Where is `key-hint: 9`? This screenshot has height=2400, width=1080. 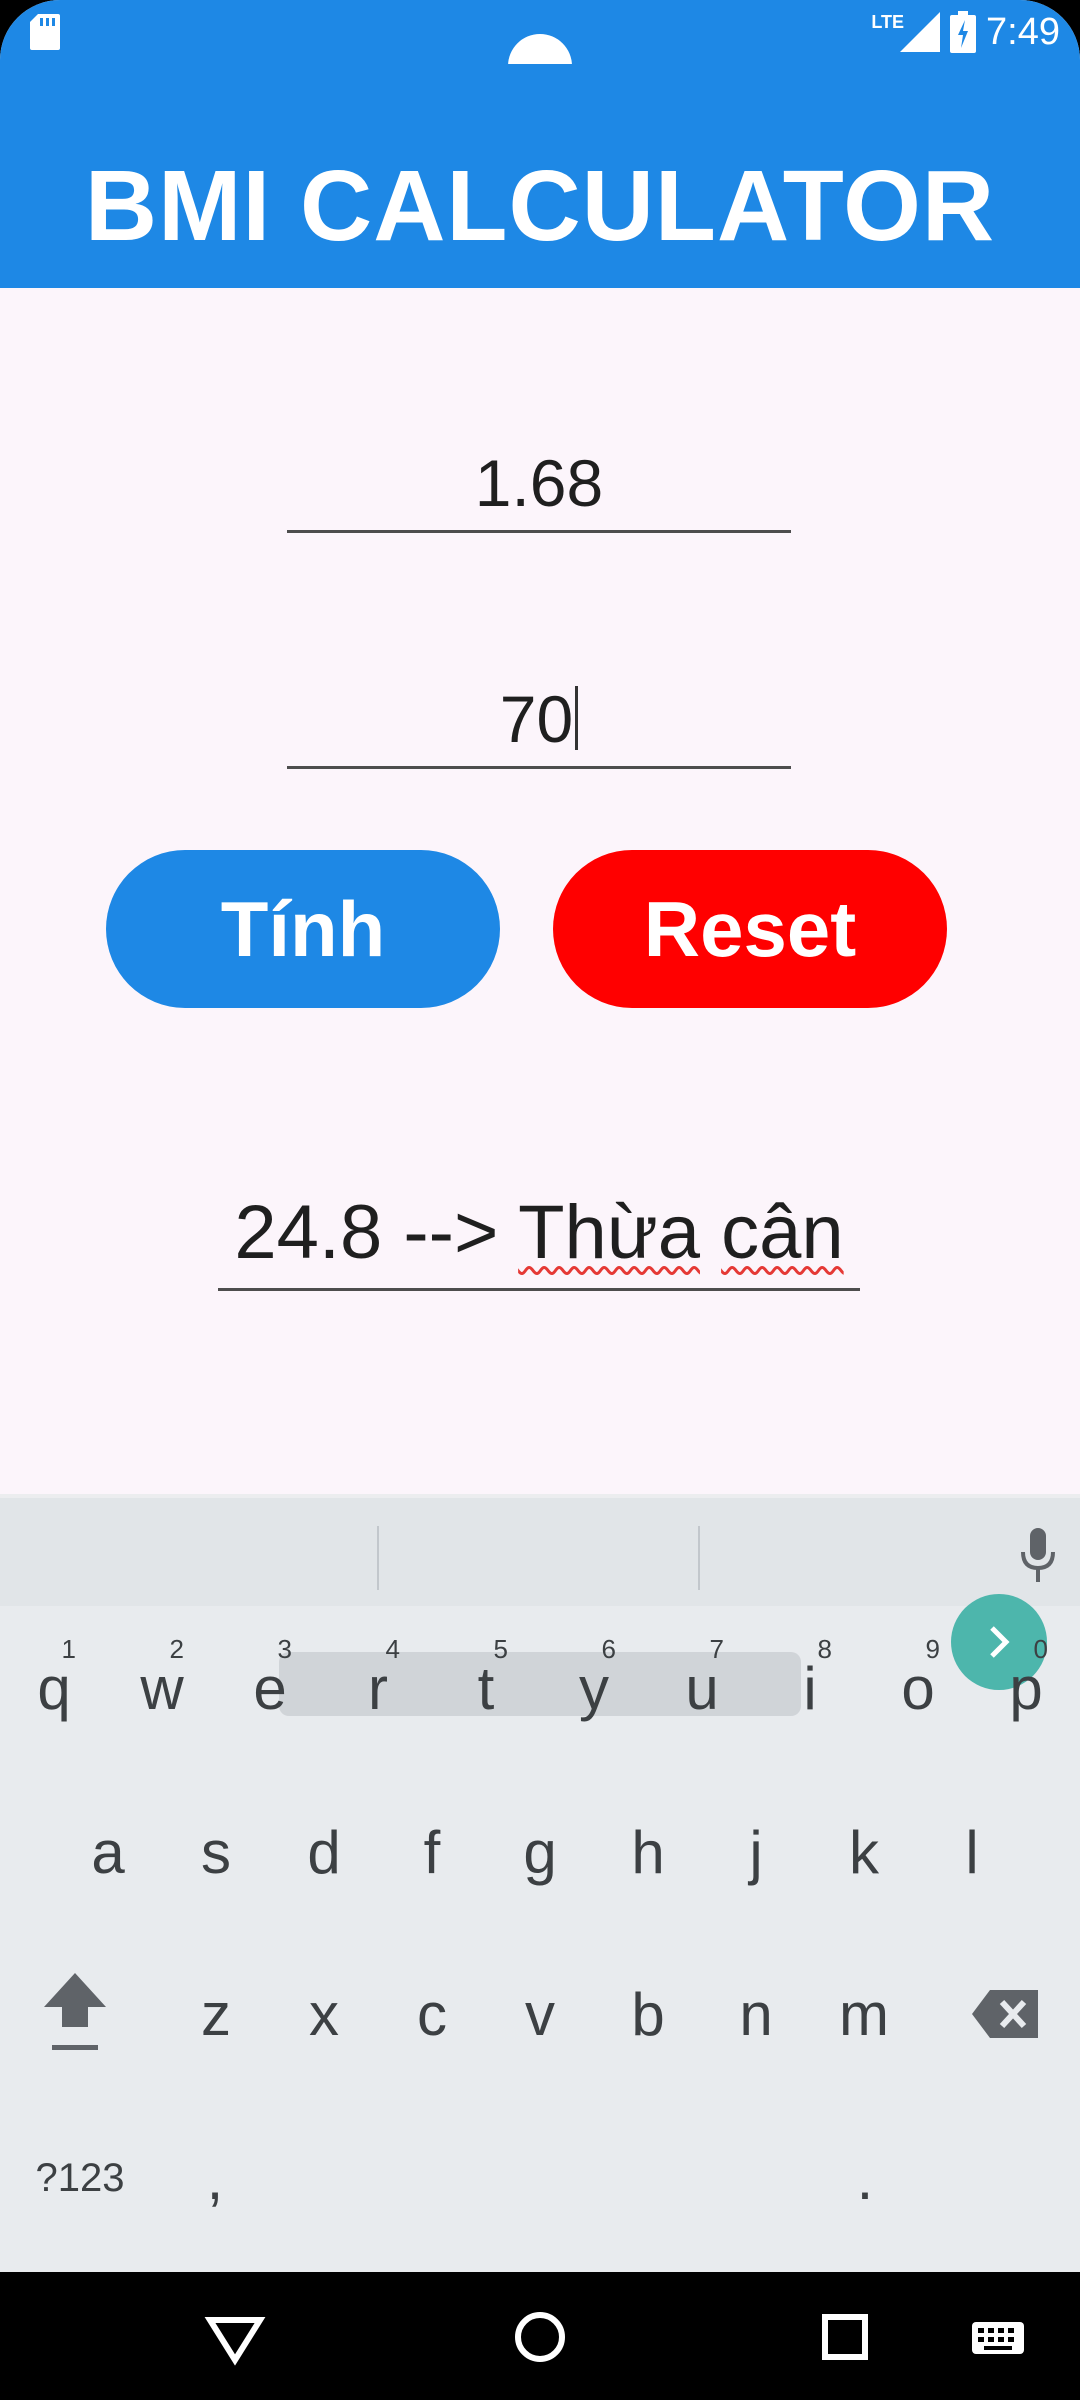 key-hint: 9 is located at coordinates (932, 1649).